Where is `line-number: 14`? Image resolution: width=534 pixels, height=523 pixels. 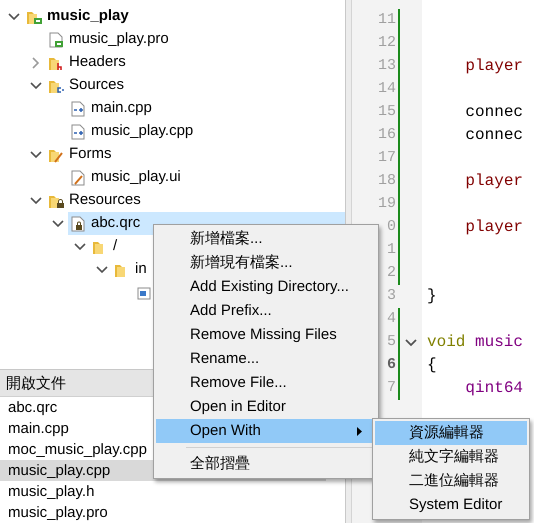 line-number: 14 is located at coordinates (386, 89).